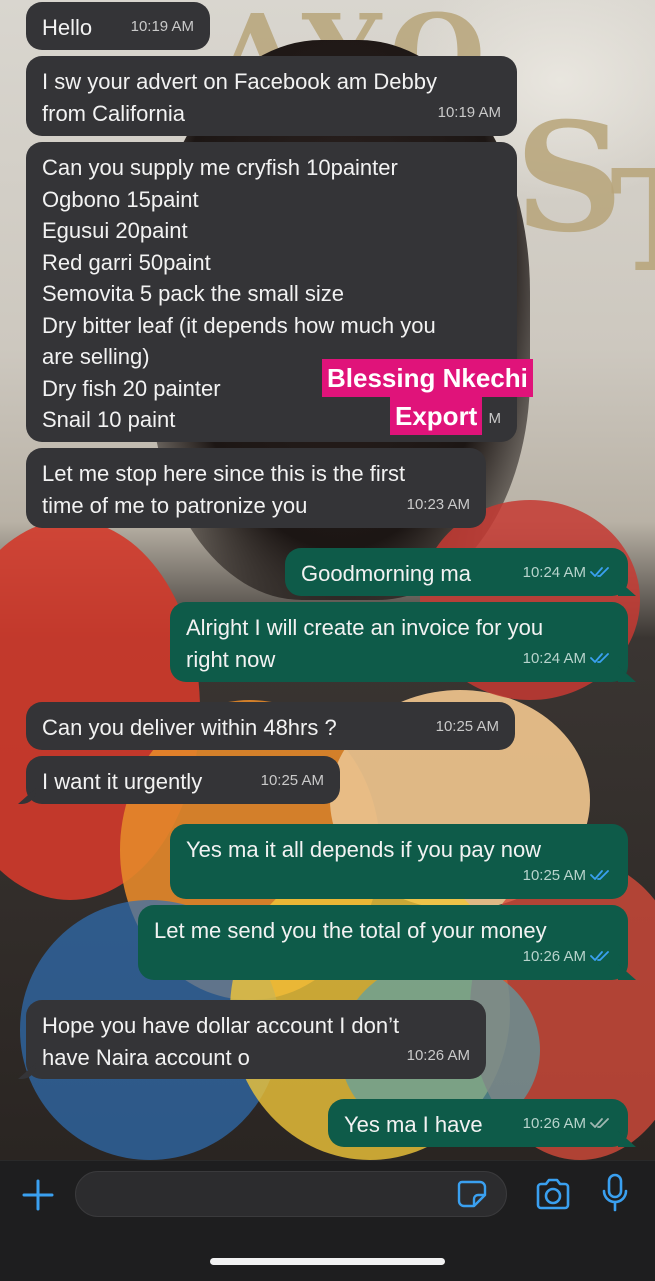 The width and height of the screenshot is (655, 1281). I want to click on watermark: Blessing Nkechi Export, so click(440, 398).